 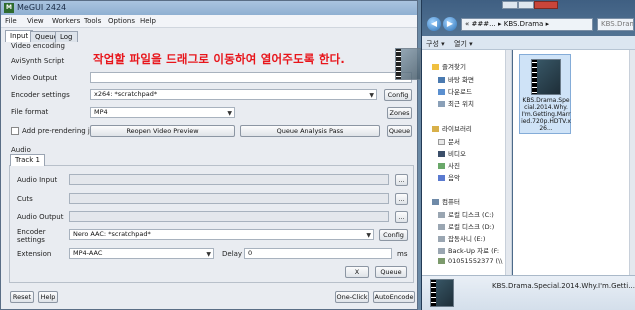 What do you see at coordinates (66, 36) in the screenshot?
I see `tab-log: Log` at bounding box center [66, 36].